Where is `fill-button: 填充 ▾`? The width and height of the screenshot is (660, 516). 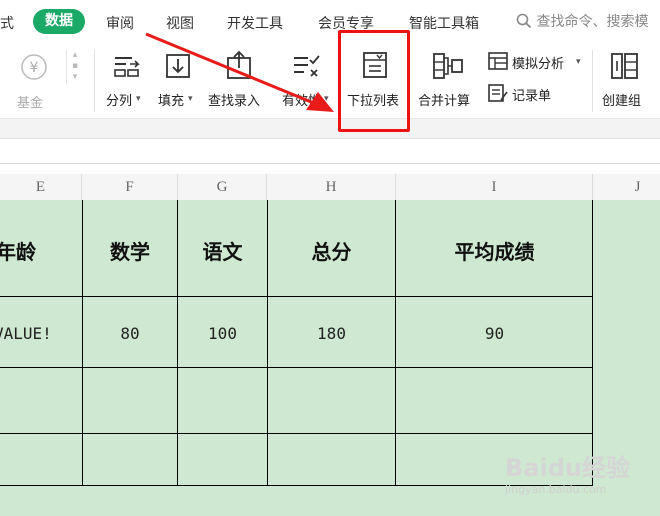
fill-button: 填充 ▾ is located at coordinates (179, 80).